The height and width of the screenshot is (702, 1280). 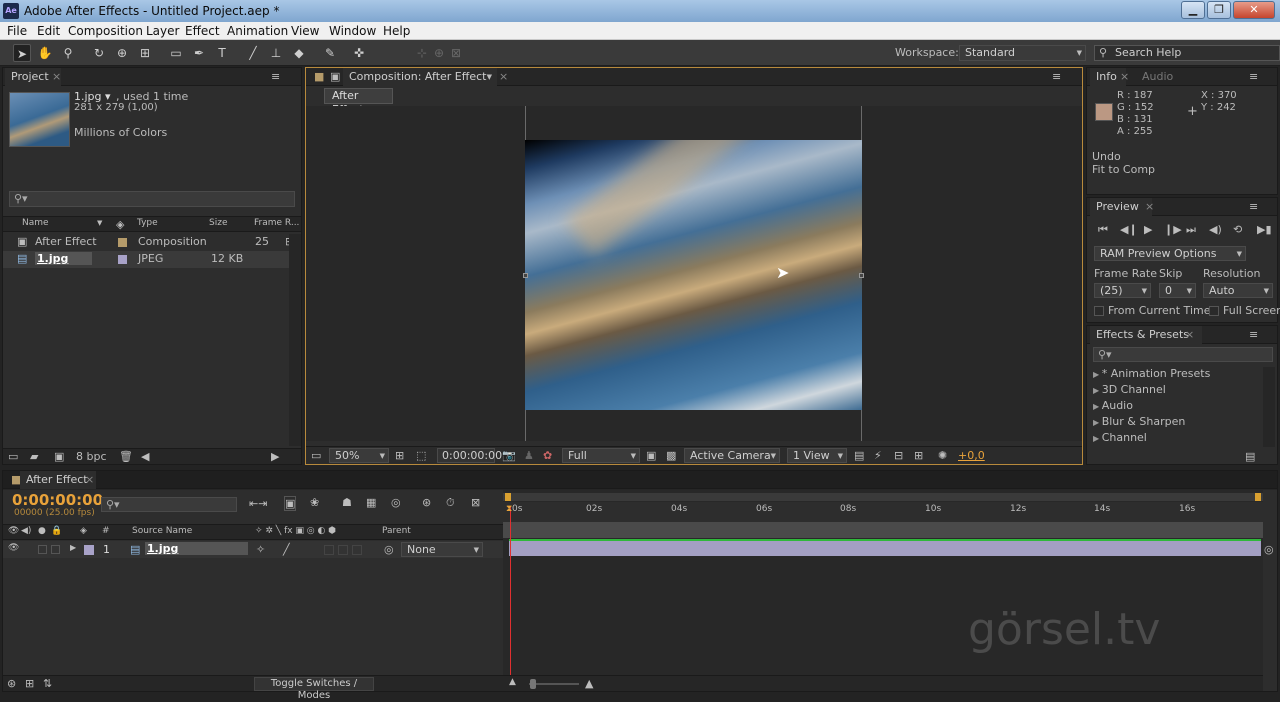 I want to click on lock-toggle, so click(x=55, y=549).